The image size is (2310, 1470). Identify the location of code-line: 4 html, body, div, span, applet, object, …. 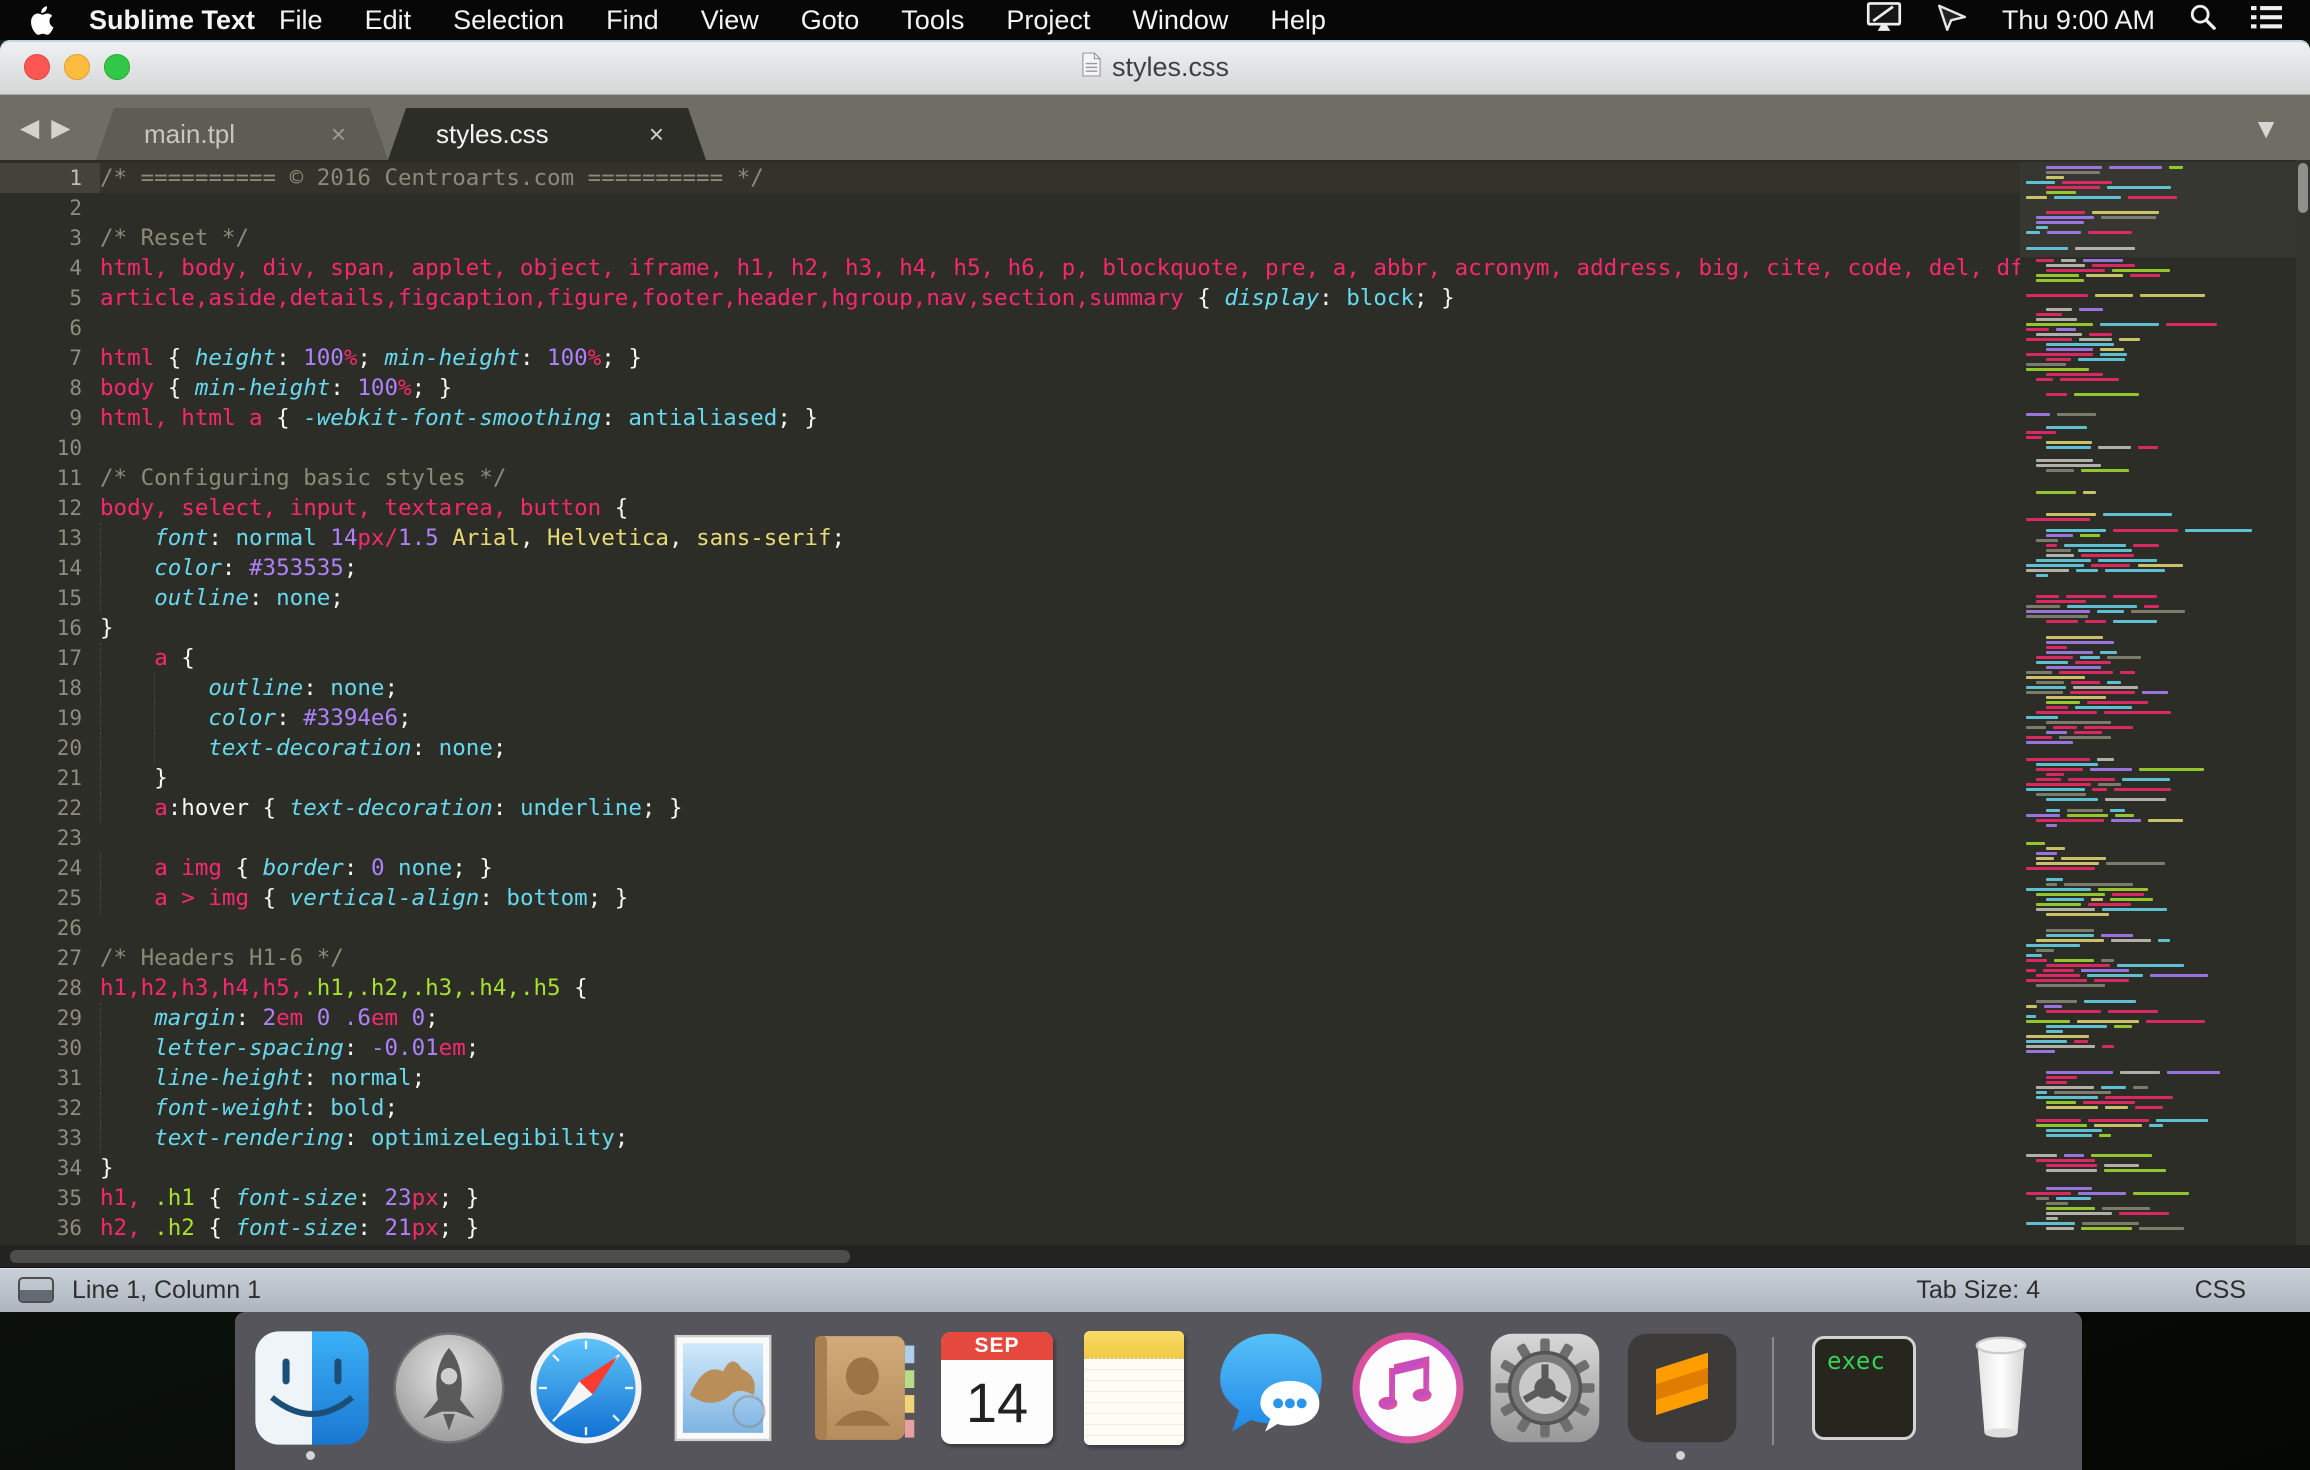
(1010, 268).